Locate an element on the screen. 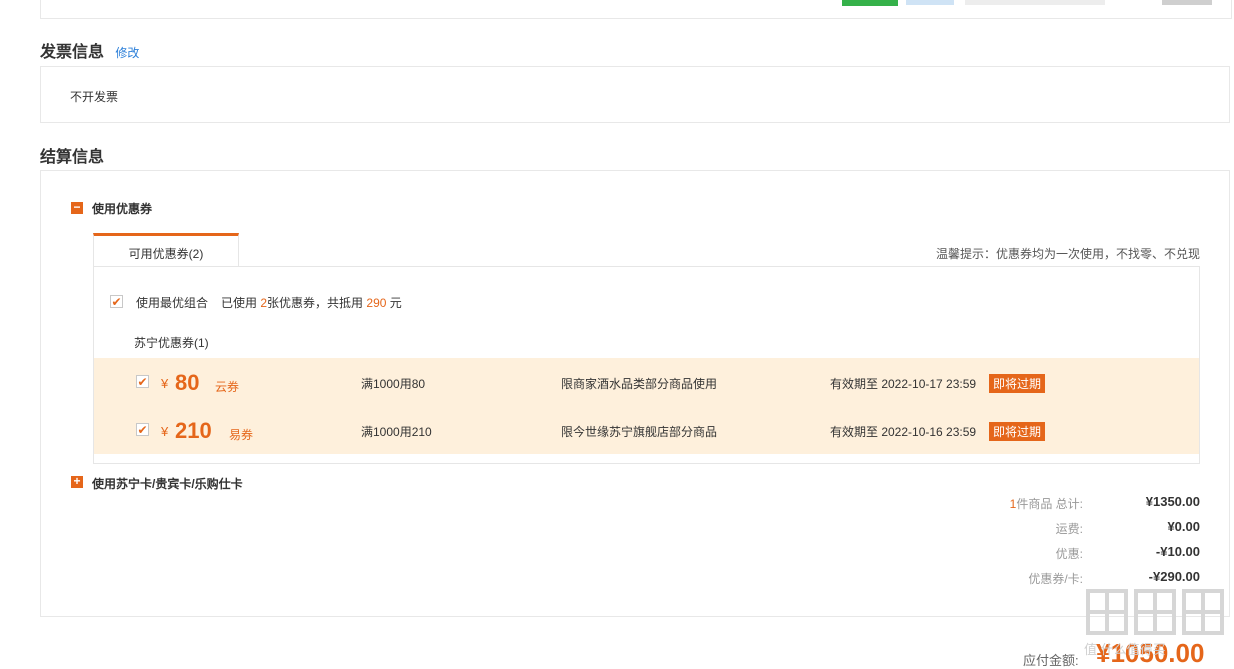  best-combo-summary: 已使用 2张优惠券，共抵用 290 元 is located at coordinates (311, 302).